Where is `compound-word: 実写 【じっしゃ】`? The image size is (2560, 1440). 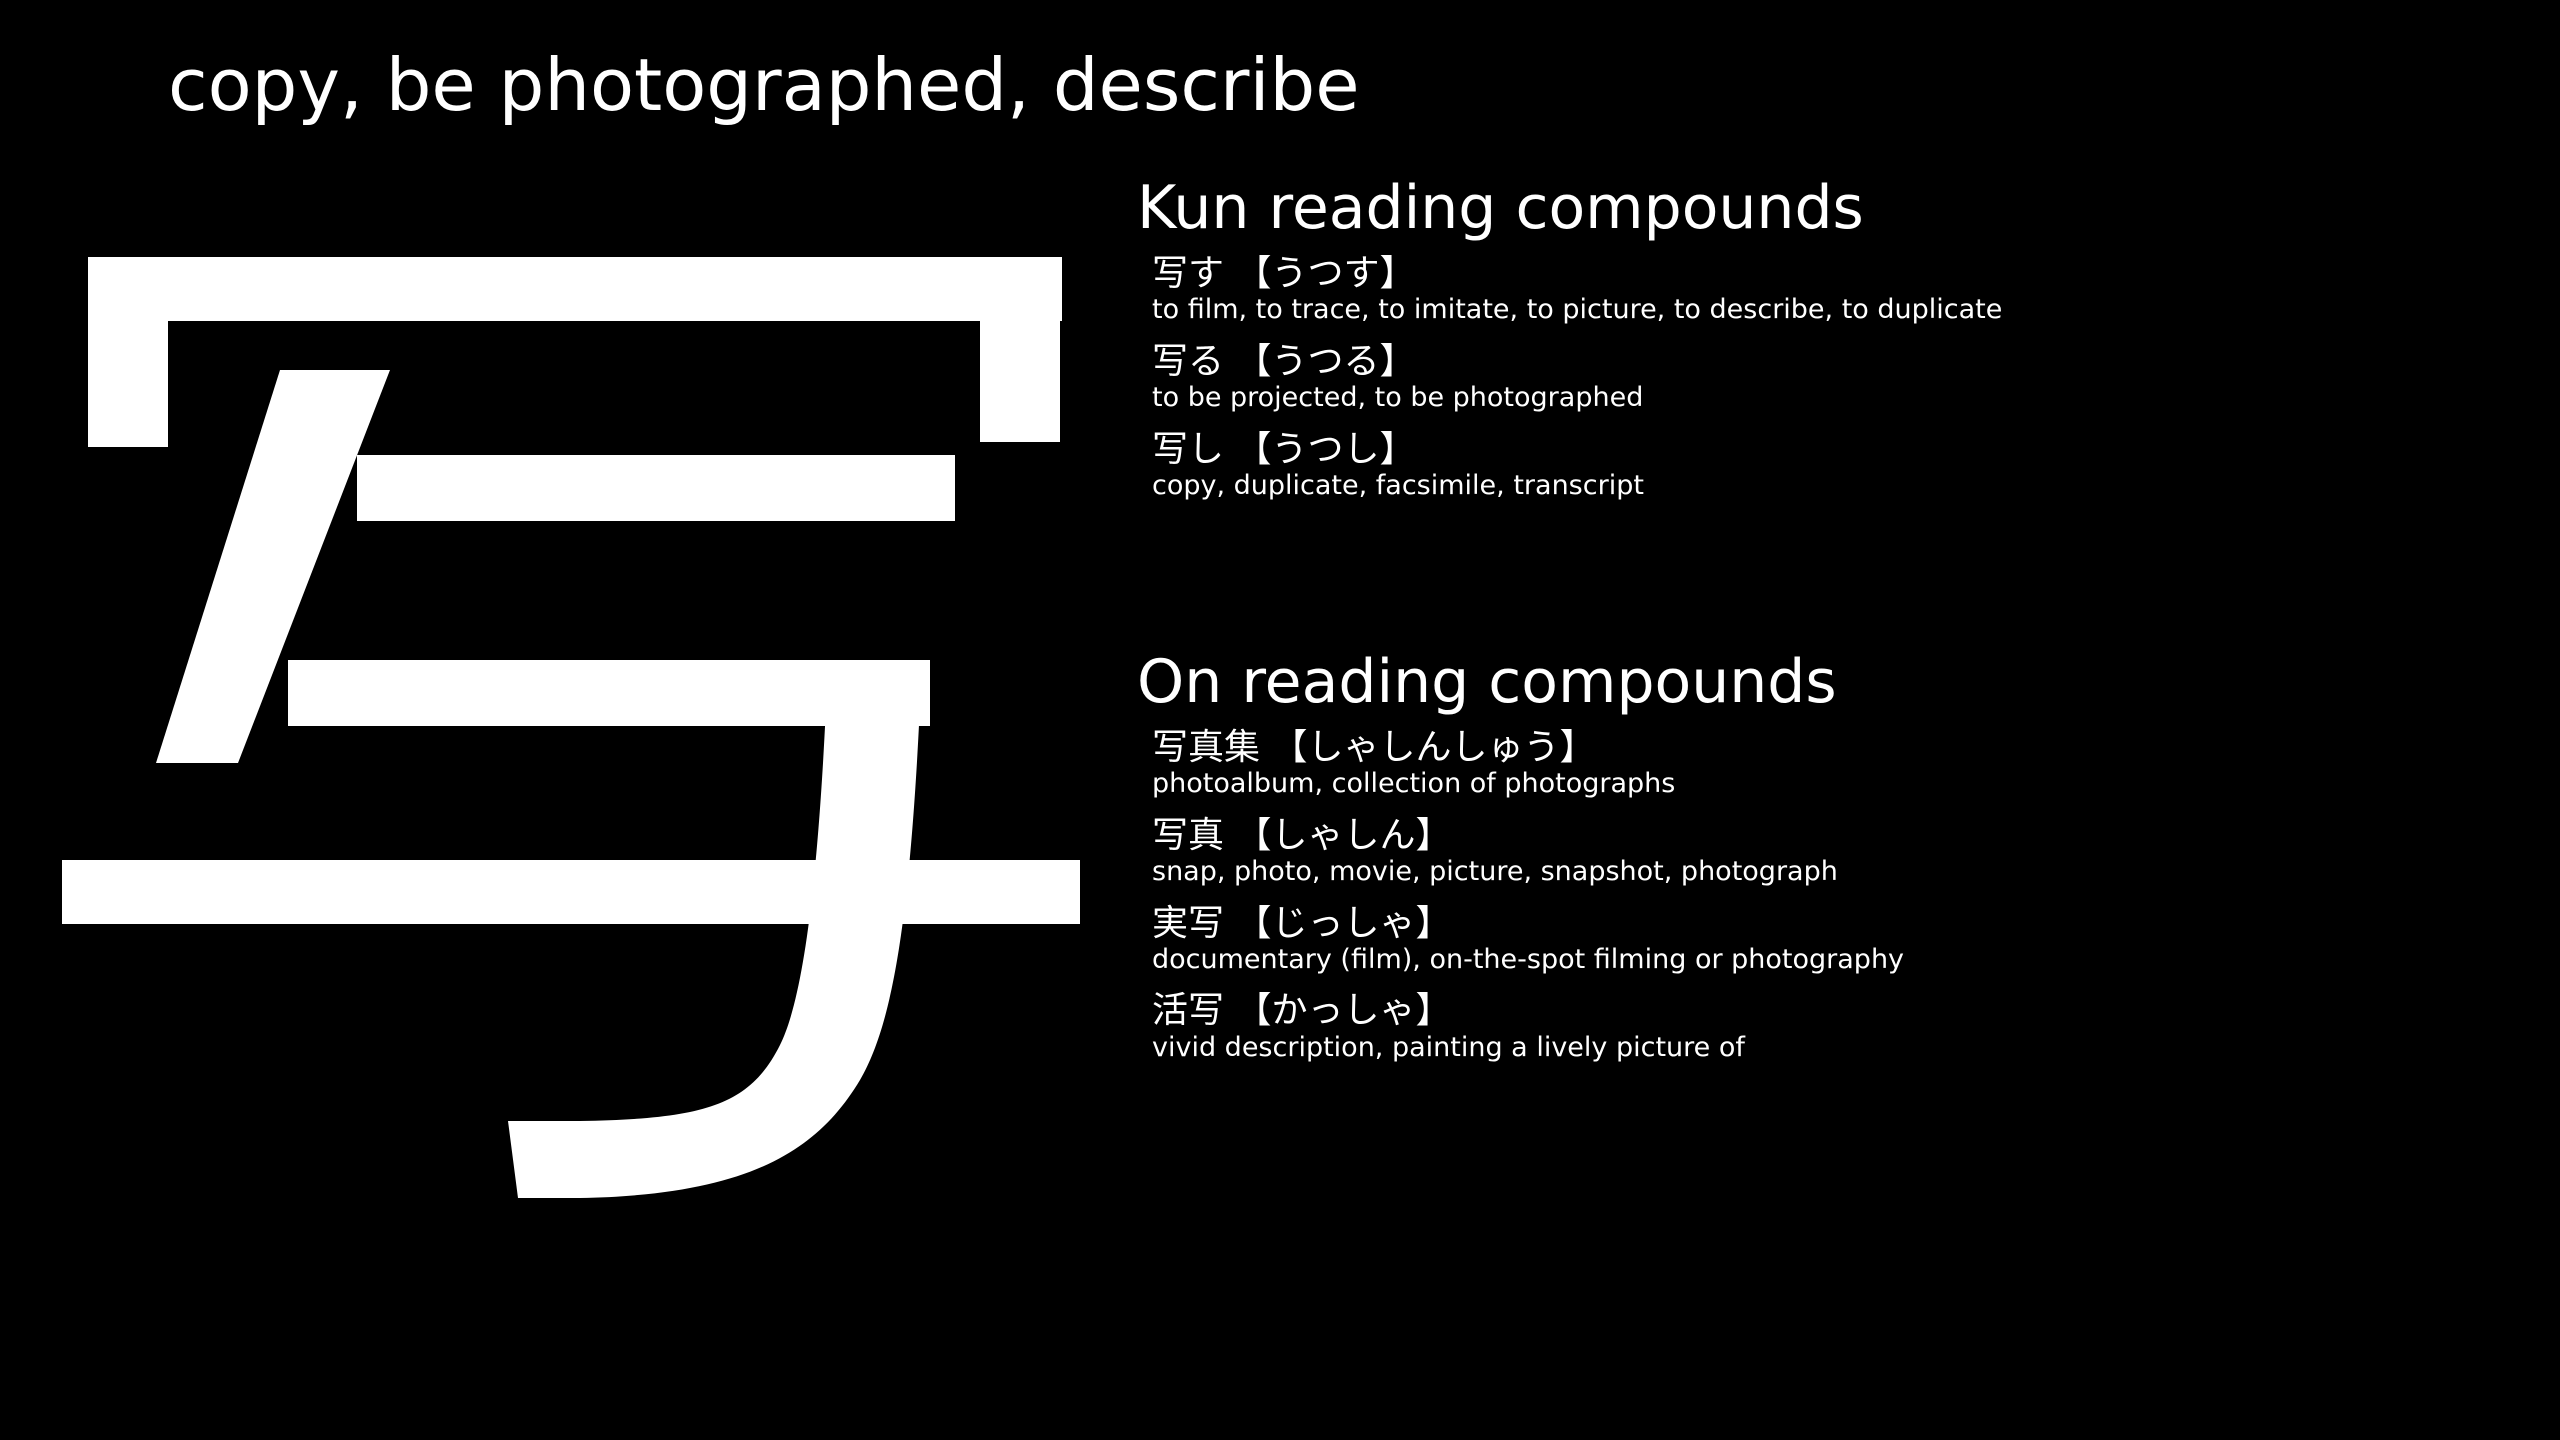 compound-word: 実写 【じっしゃ】 is located at coordinates (1302, 923).